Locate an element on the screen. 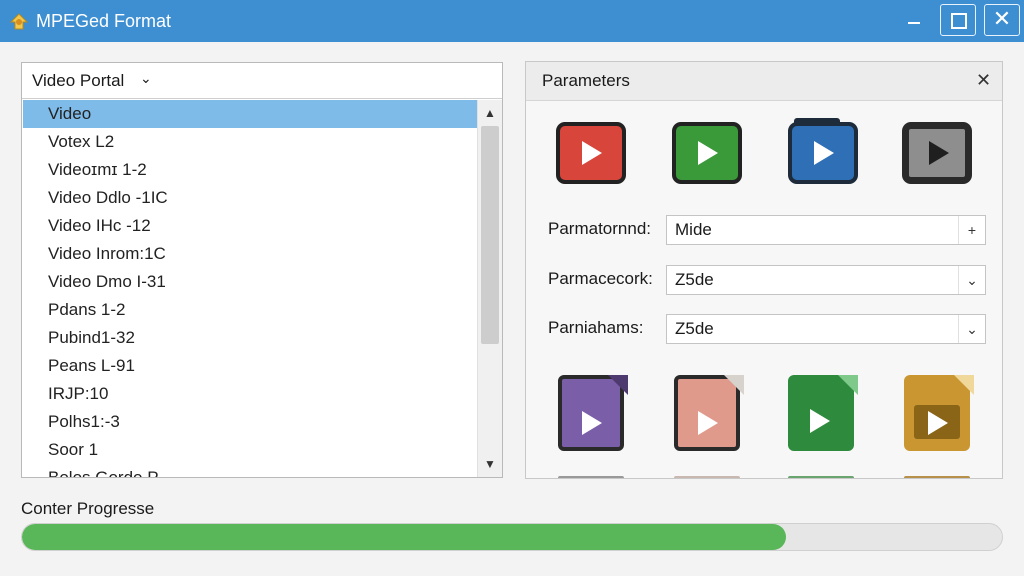 This screenshot has width=1024, height=576. title-bar: MPEGed Format ✕ is located at coordinates (512, 21).